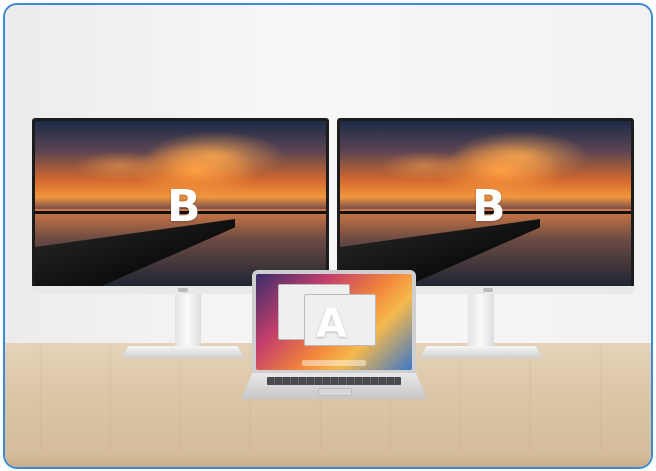 This screenshot has height=471, width=656. I want to click on left-monitor-logo, so click(183, 290).